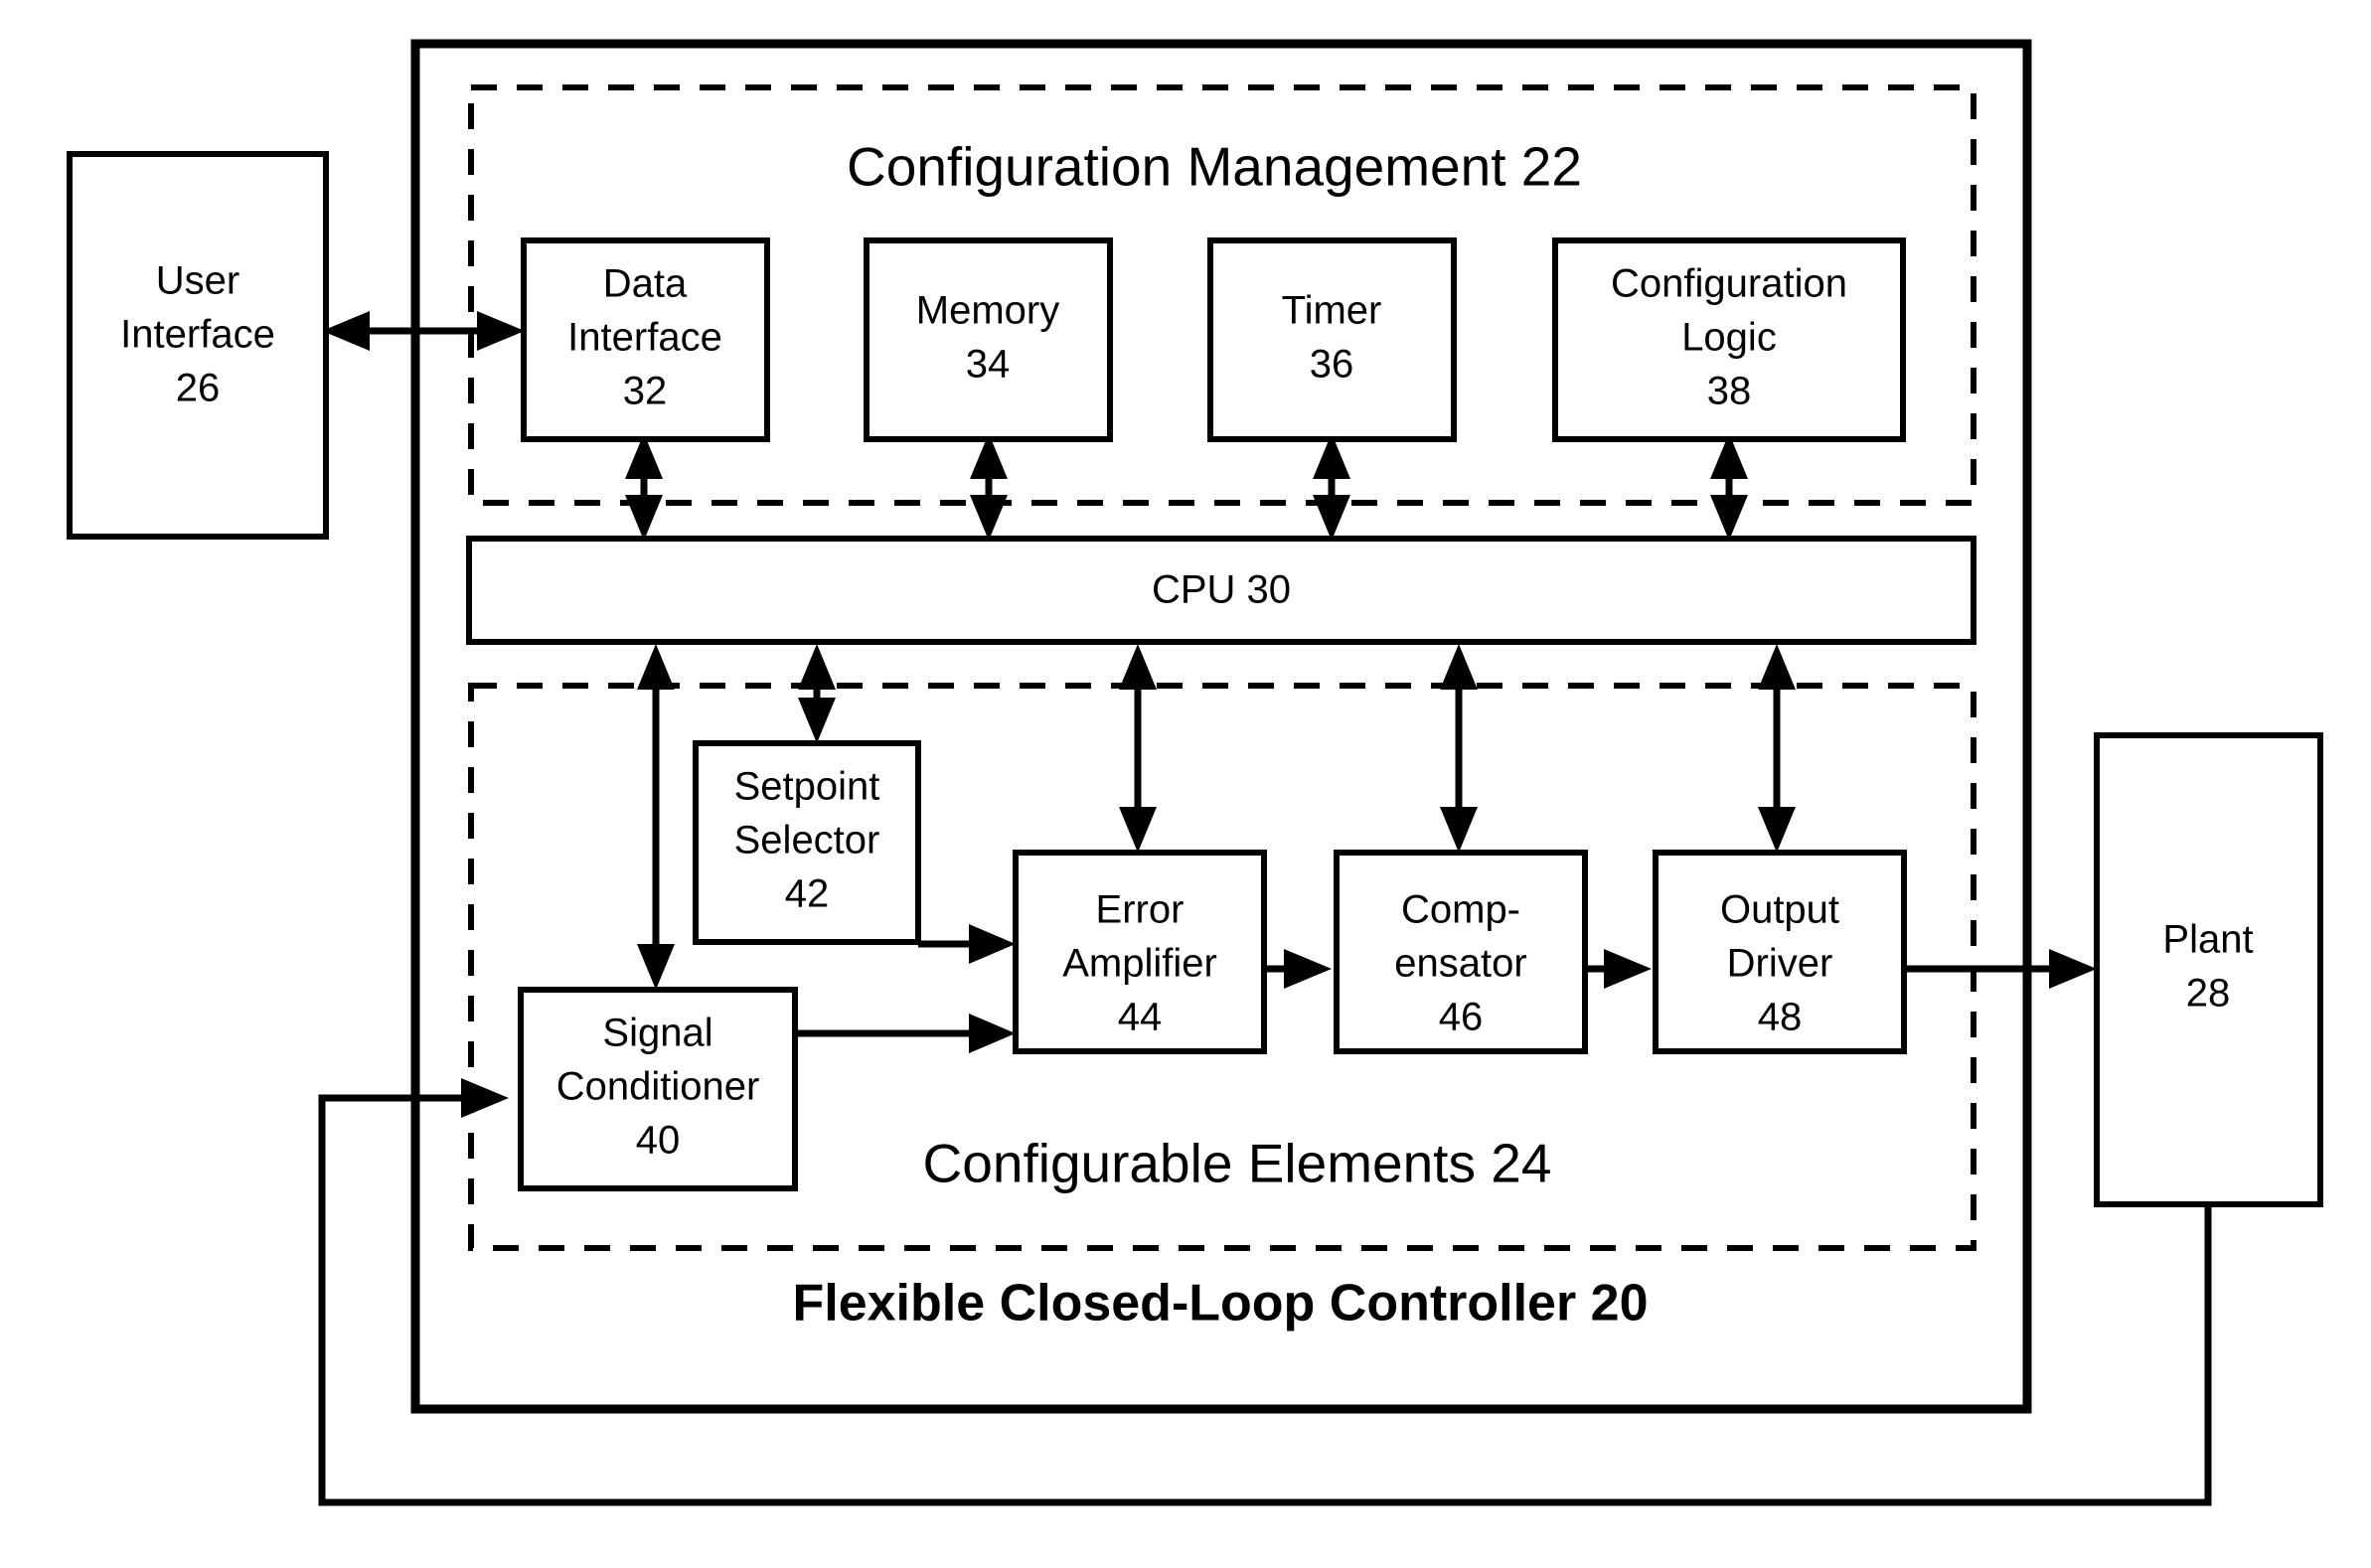 This screenshot has height=1568, width=2371. What do you see at coordinates (1780, 1018) in the screenshot?
I see `output-driver-ref: 48` at bounding box center [1780, 1018].